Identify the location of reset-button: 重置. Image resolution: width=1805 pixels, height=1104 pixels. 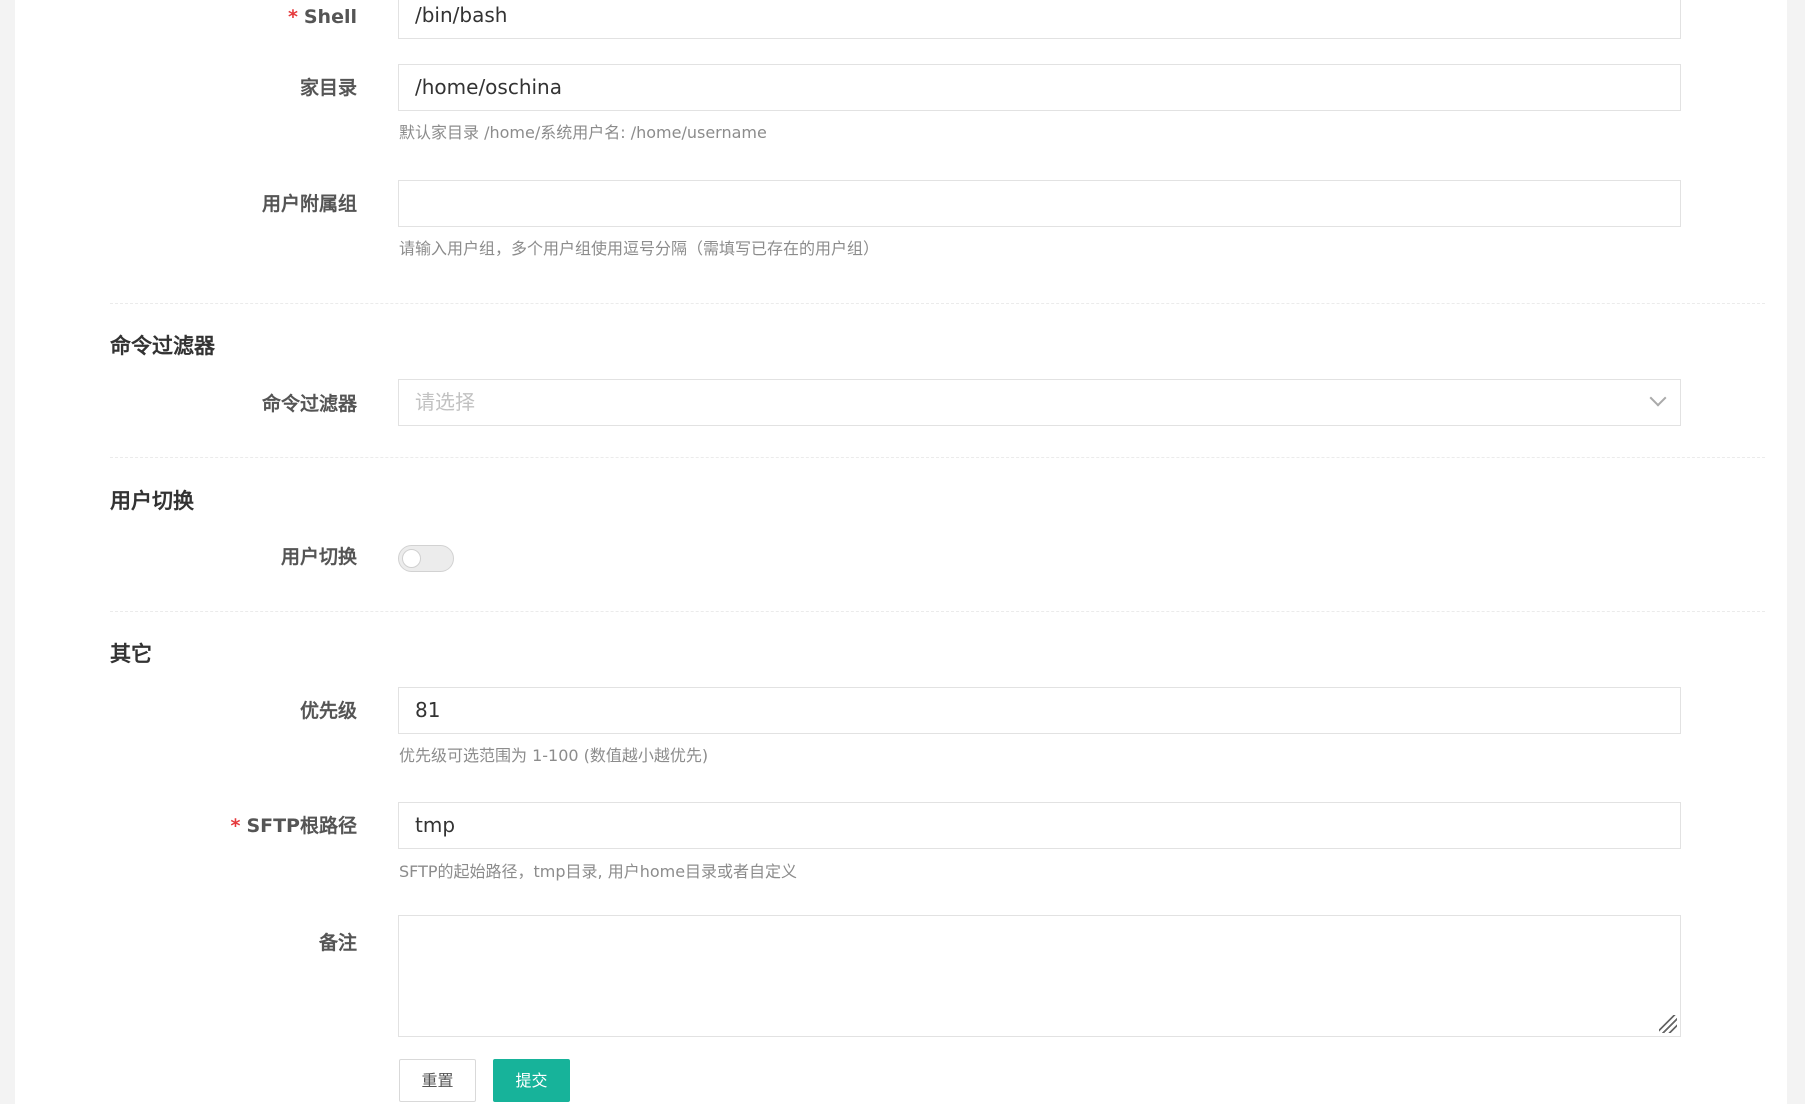
(437, 1080).